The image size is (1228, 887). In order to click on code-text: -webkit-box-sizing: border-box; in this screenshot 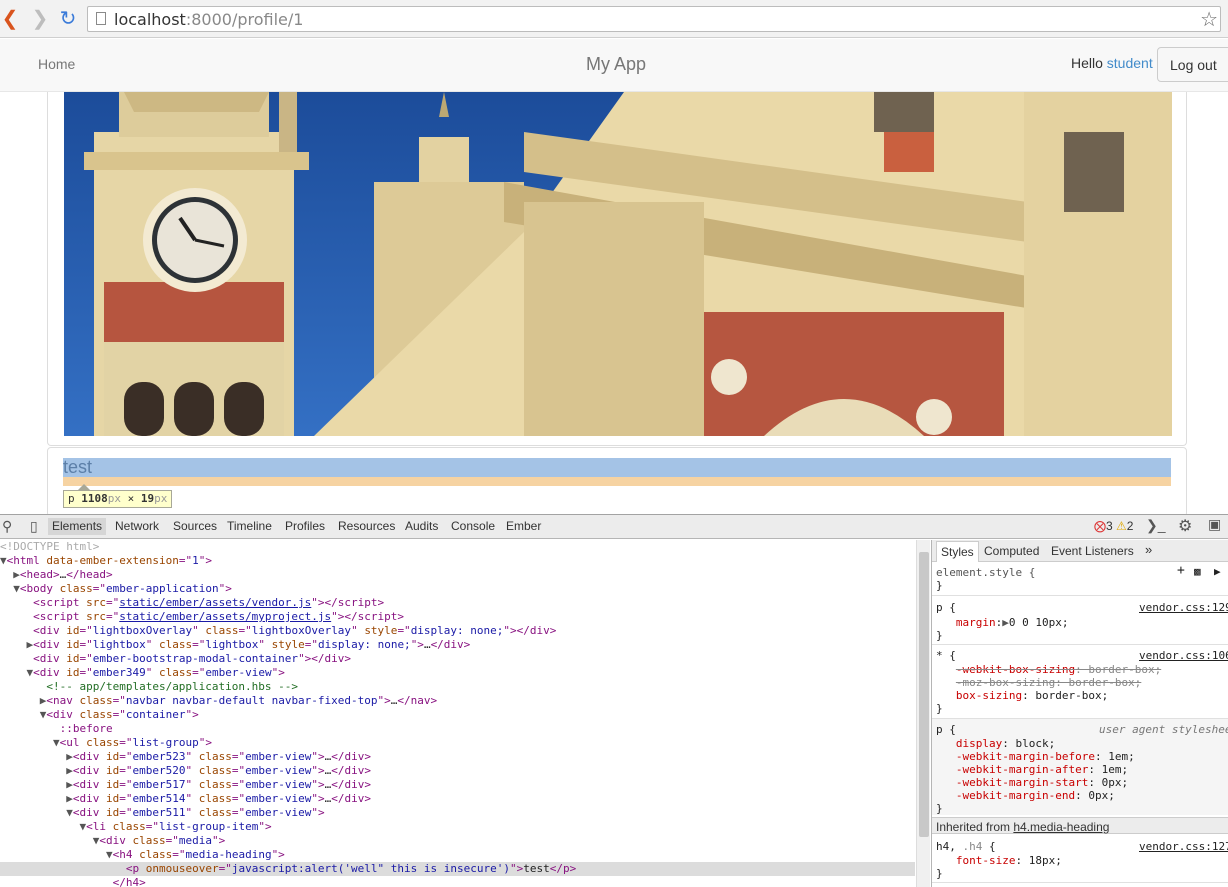, I will do `click(1048, 669)`.